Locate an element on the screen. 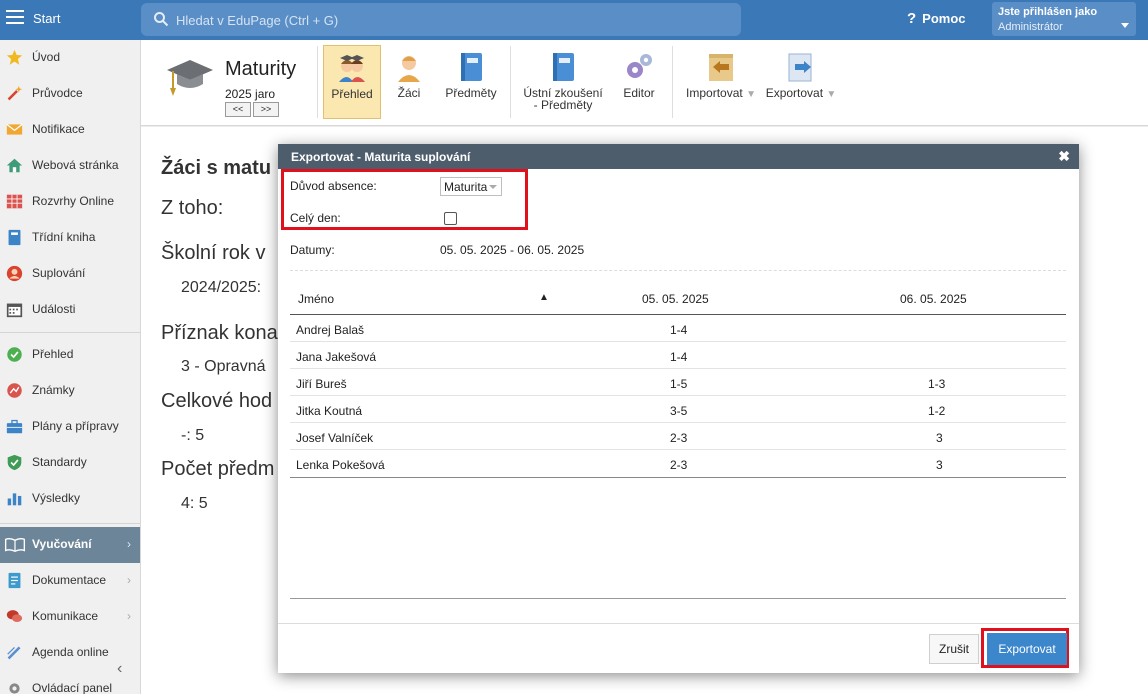 The height and width of the screenshot is (694, 1148). sidebar-item-tridni-kniha: Třídní kniha is located at coordinates (70, 238).